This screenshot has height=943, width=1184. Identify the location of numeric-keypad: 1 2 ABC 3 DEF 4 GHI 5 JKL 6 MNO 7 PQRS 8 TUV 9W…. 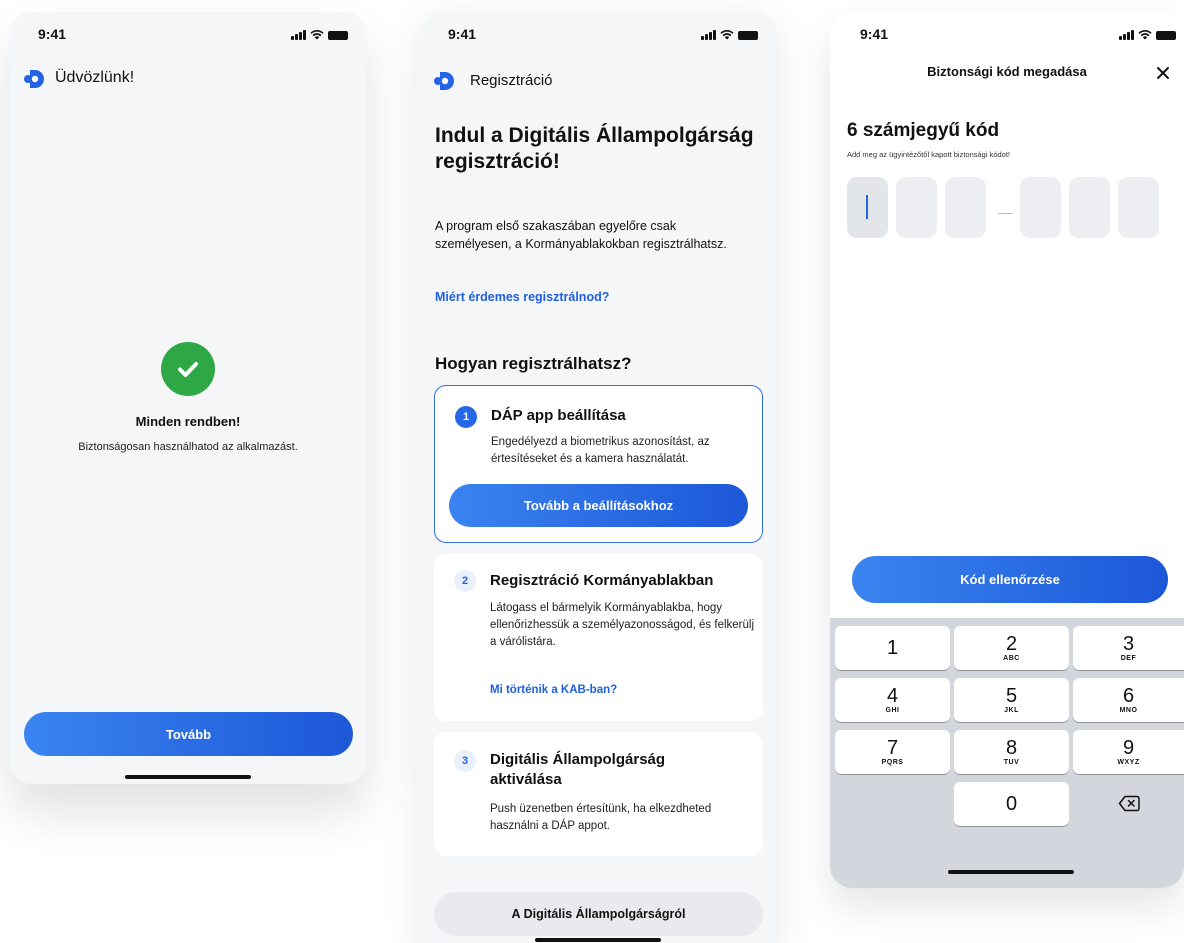
(1007, 753).